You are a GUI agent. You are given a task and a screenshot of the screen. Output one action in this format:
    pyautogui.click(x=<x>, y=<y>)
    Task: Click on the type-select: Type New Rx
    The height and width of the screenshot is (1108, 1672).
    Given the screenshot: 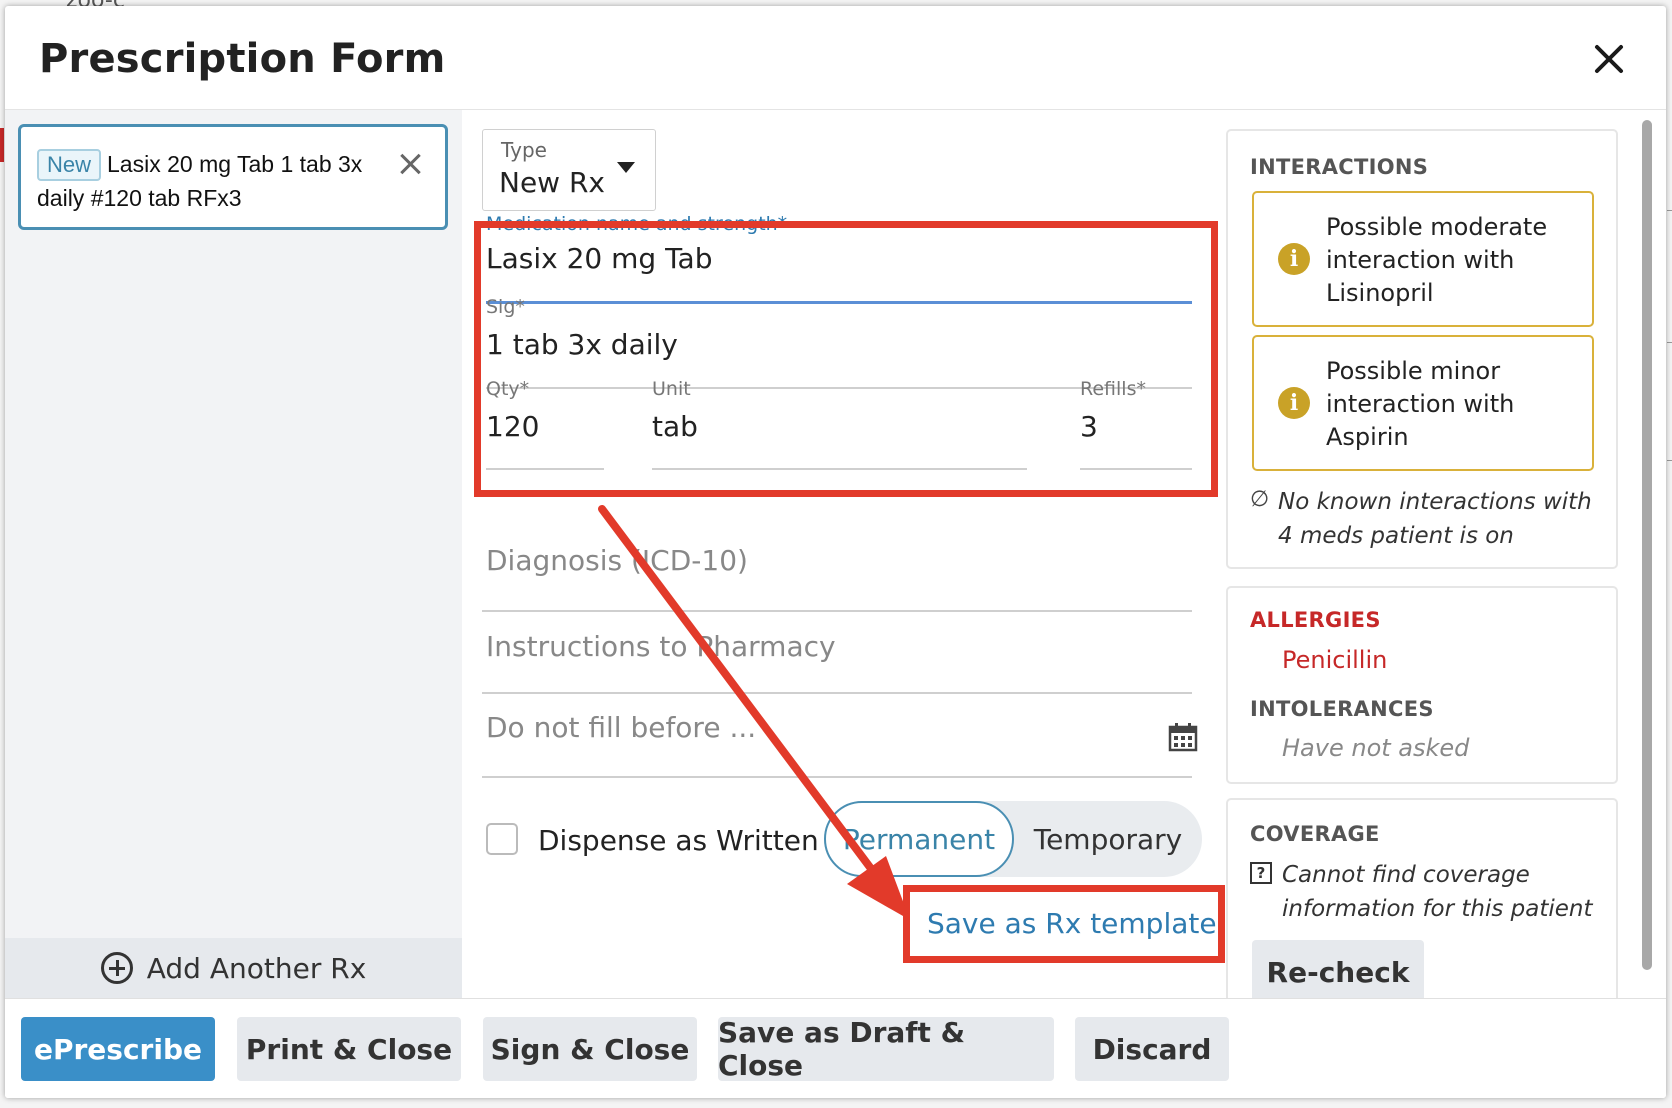 What is the action you would take?
    pyautogui.click(x=569, y=170)
    